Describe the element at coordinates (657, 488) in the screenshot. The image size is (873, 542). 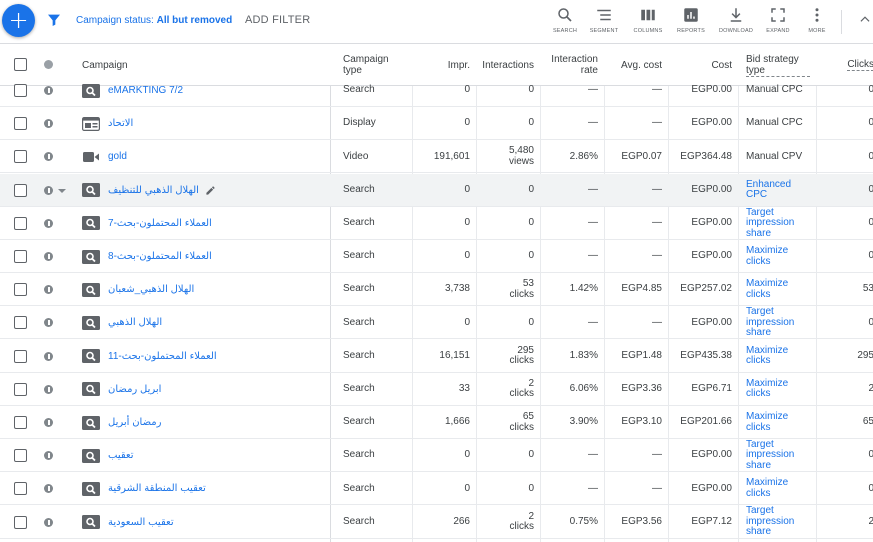
I see `avg-cost-cell: —` at that location.